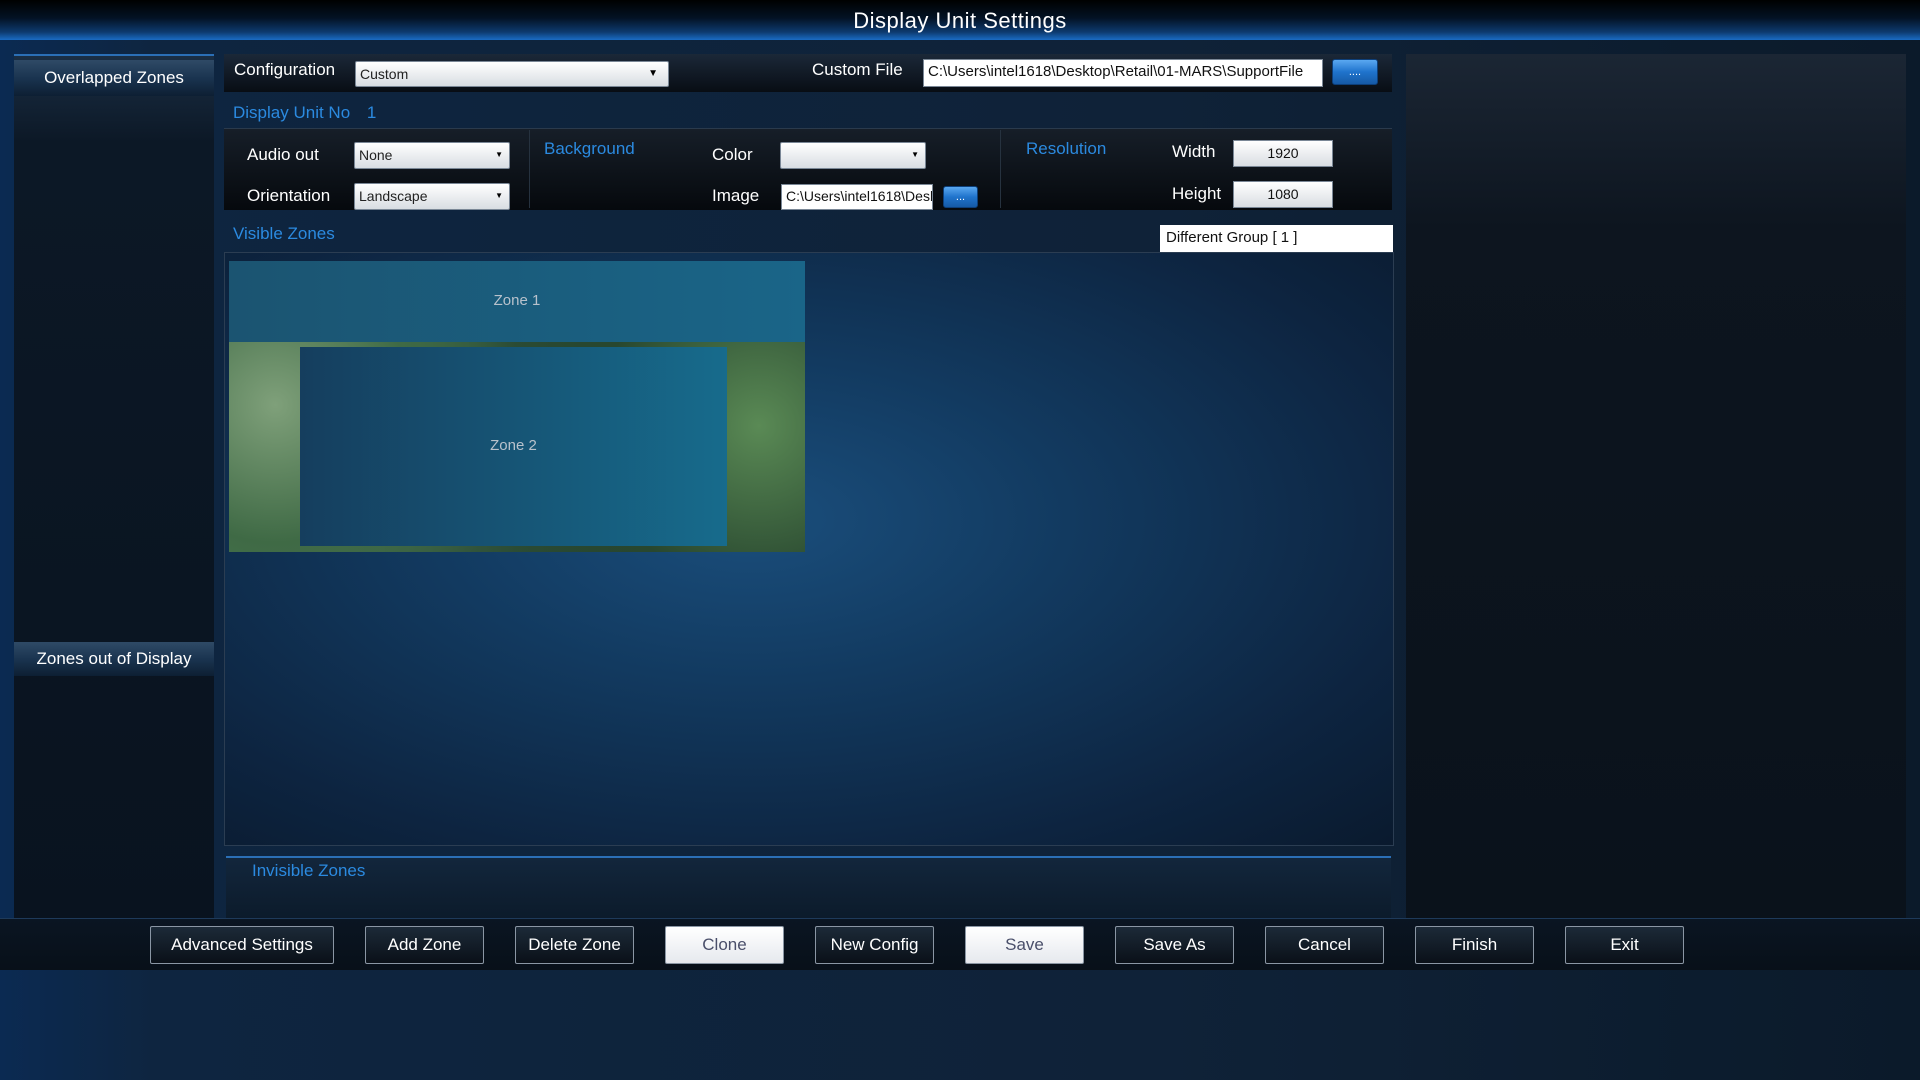  Describe the element at coordinates (424, 945) in the screenshot. I see `add-zone-button: Add Zone` at that location.